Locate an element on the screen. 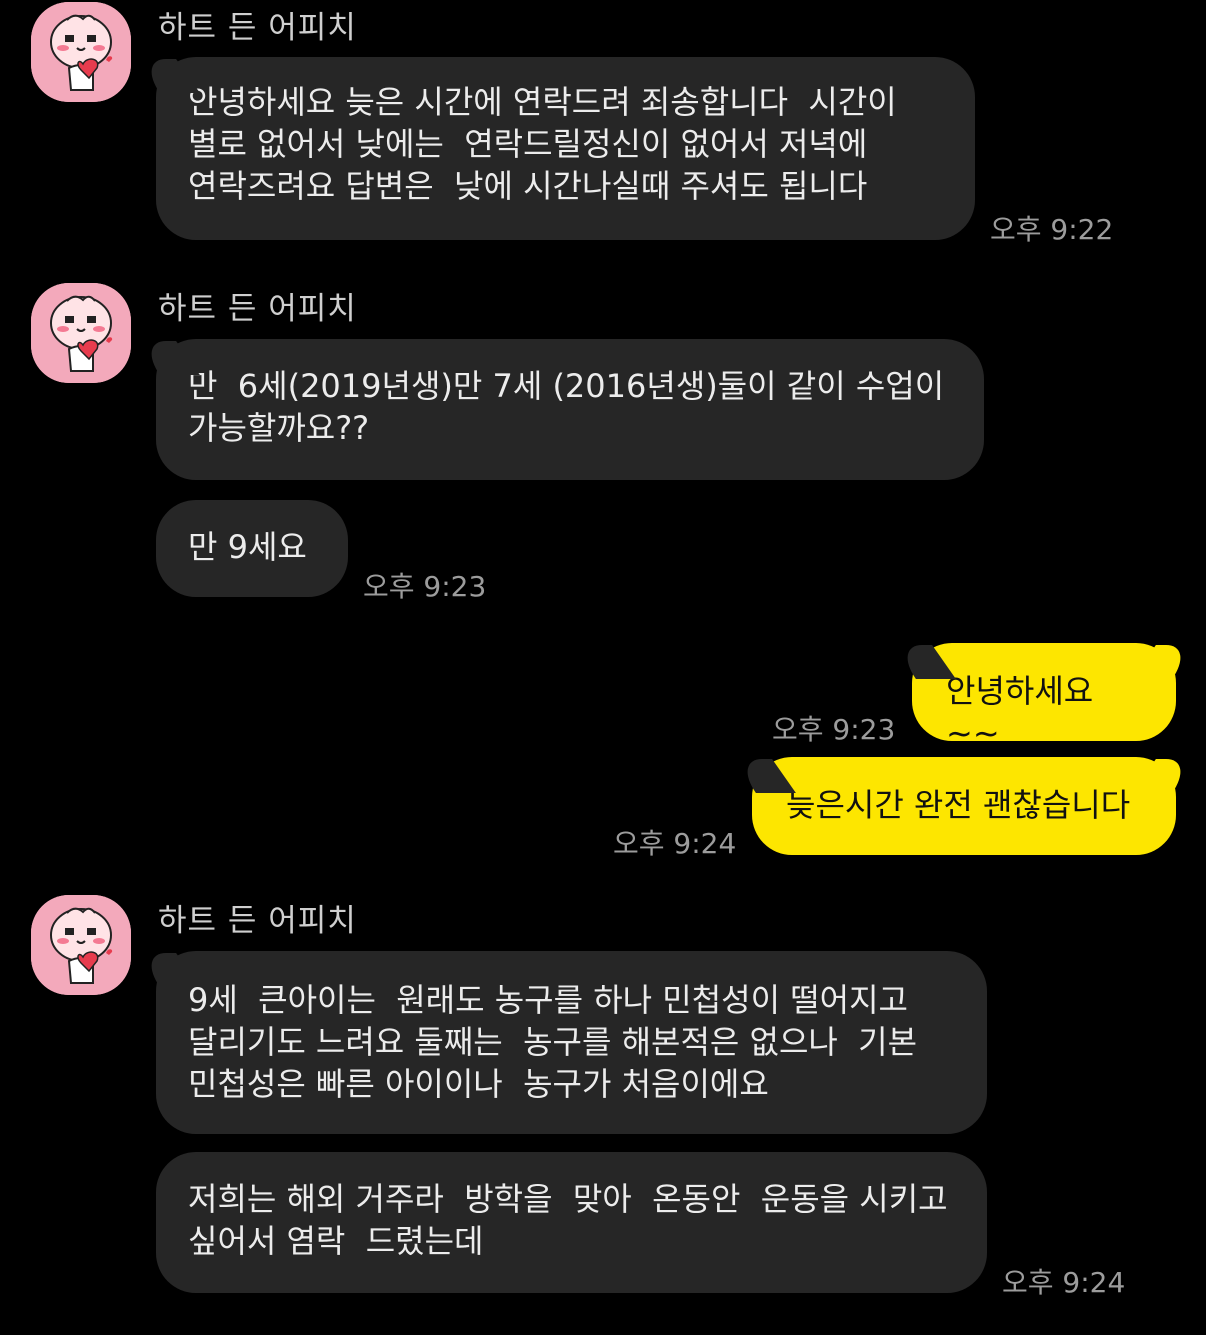  message-timestamp: 오후 9:22 is located at coordinates (1052, 229).